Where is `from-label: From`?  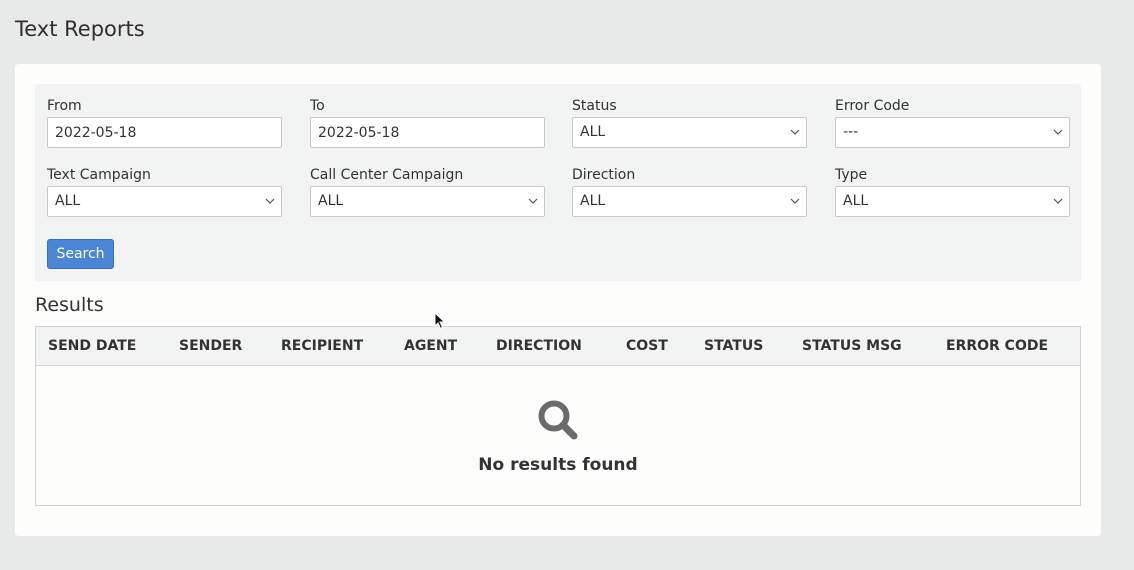 from-label: From is located at coordinates (64, 106).